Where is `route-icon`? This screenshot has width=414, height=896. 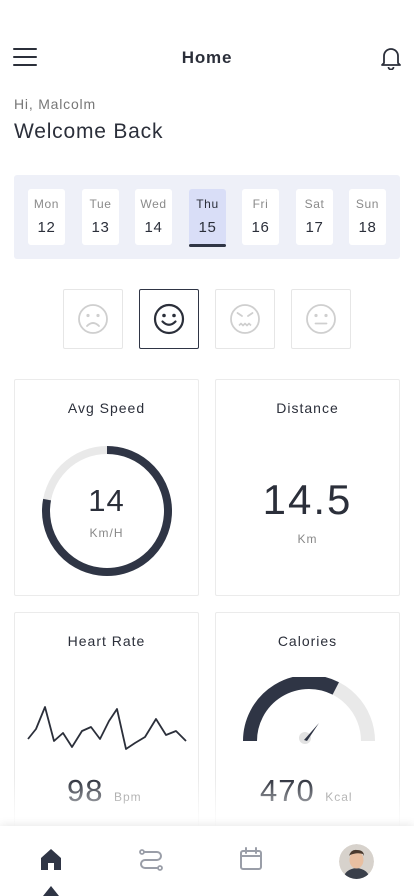
route-icon is located at coordinates (151, 860).